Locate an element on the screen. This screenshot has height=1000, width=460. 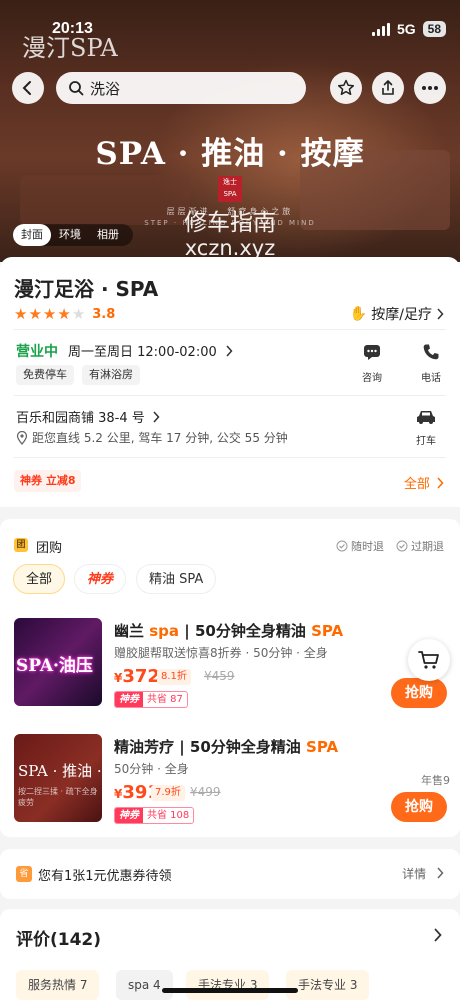
voucher-link-label: 详情 is located at coordinates (414, 874).